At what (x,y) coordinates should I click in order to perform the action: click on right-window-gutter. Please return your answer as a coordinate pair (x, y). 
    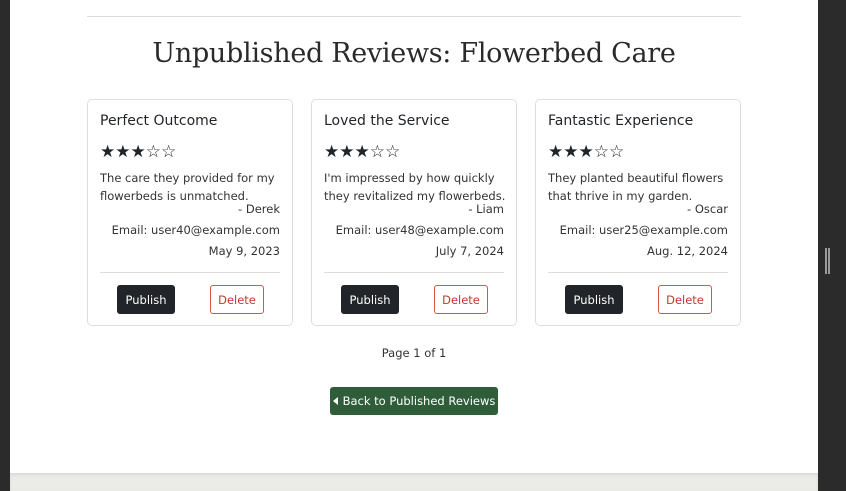
    Looking at the image, I should click on (832, 245).